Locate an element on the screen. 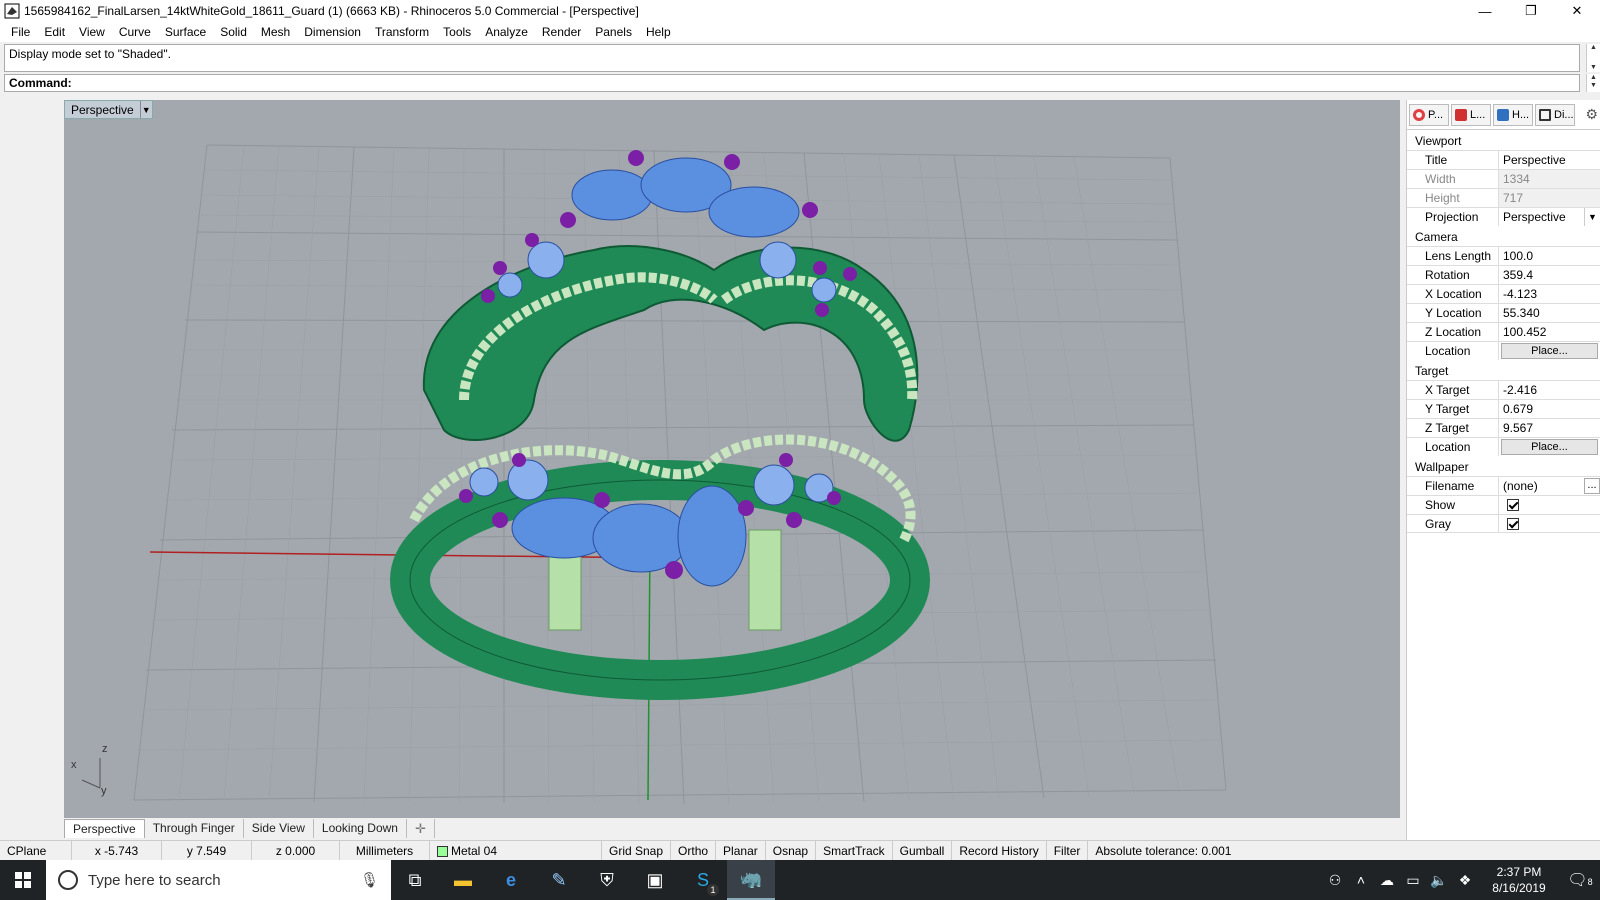 This screenshot has width=1600, height=900. rotation-label: Rotation is located at coordinates (1453, 275).